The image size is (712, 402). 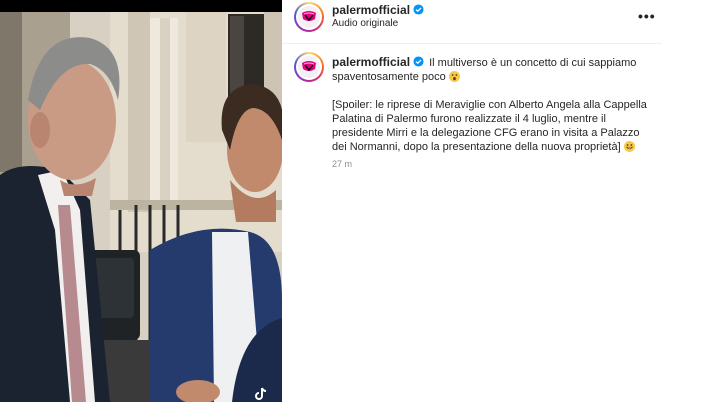 What do you see at coordinates (342, 164) in the screenshot?
I see `post-timestamp: 27 m` at bounding box center [342, 164].